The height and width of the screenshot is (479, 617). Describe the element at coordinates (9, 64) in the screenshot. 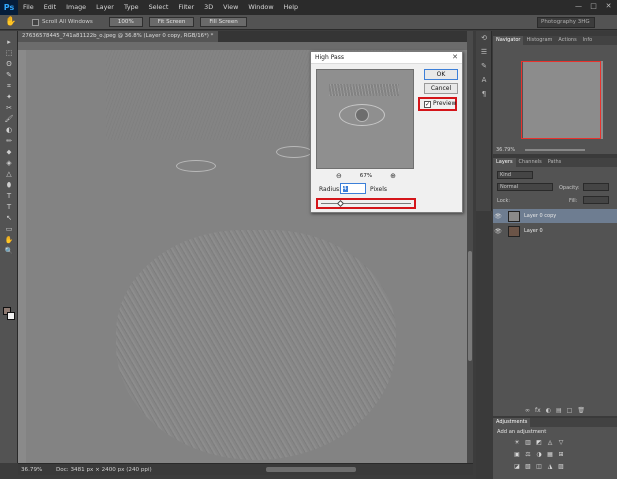

I see `lasso-tool-icon: ʘ` at that location.